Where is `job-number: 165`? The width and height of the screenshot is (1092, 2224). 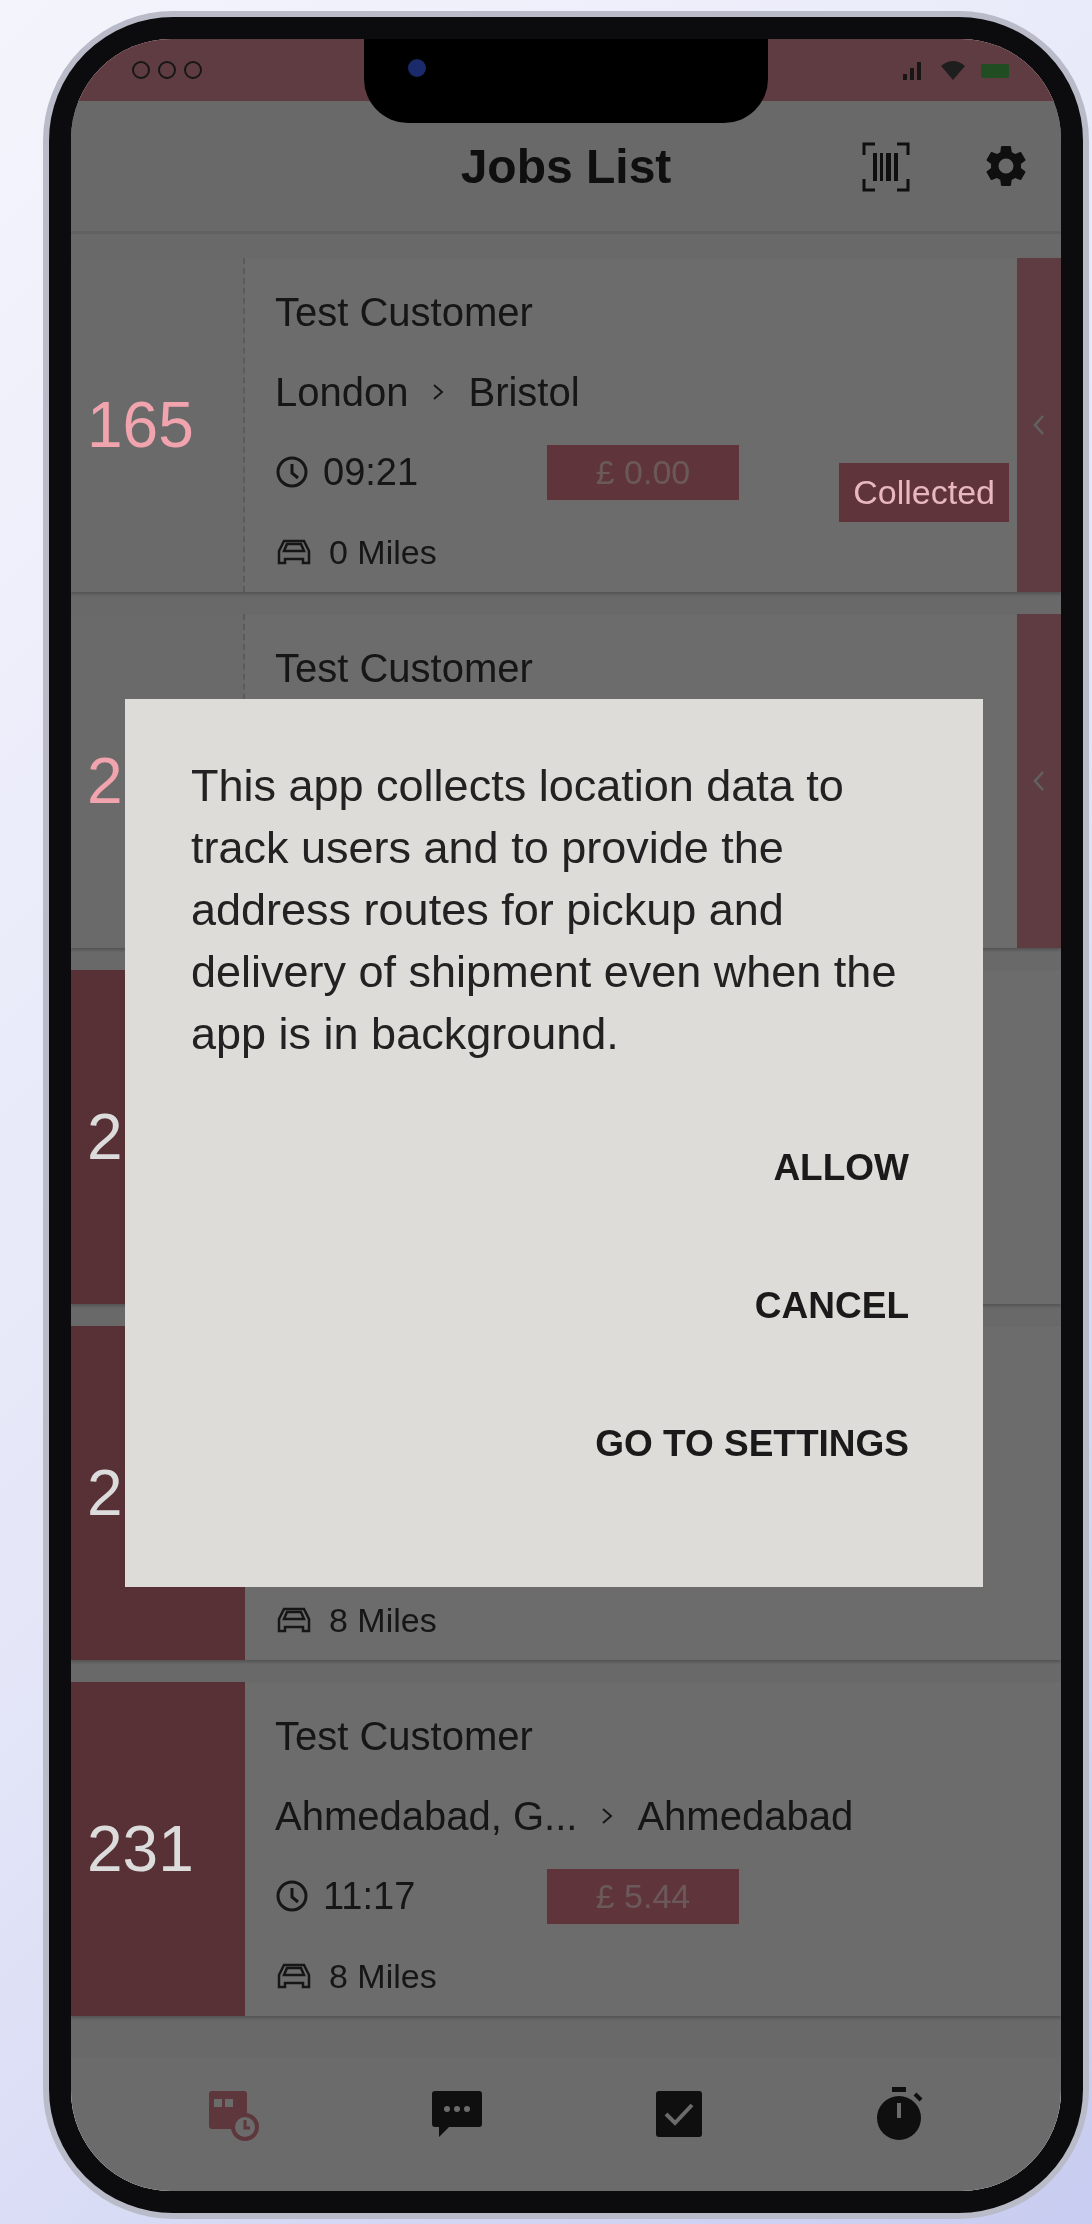 job-number: 165 is located at coordinates (140, 425).